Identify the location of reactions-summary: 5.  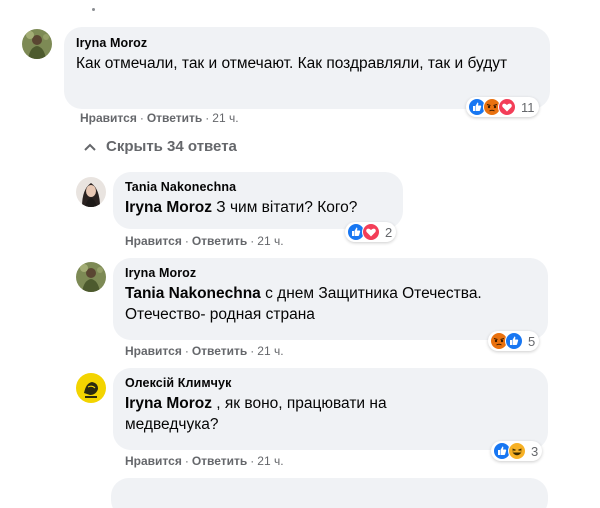
(514, 341).